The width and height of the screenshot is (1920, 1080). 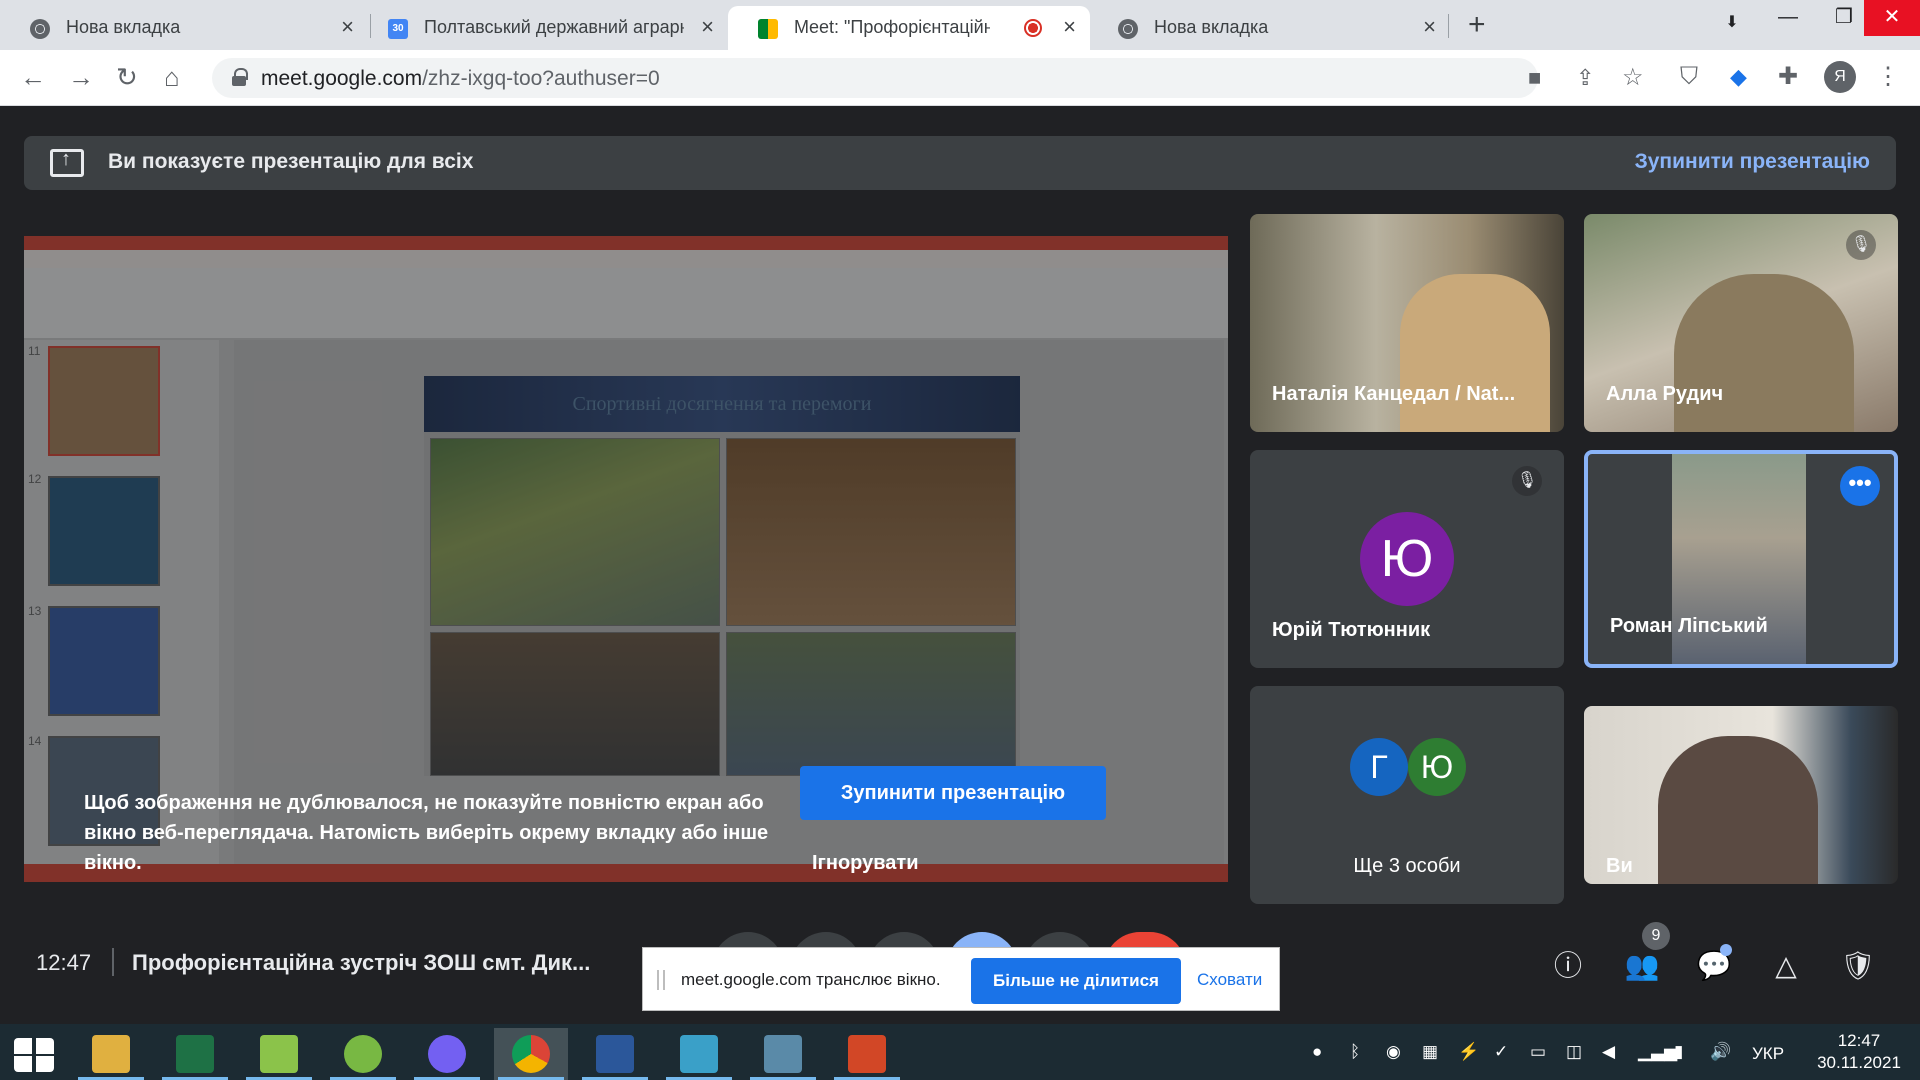 What do you see at coordinates (1534, 78) in the screenshot?
I see `camera-icon: ■` at bounding box center [1534, 78].